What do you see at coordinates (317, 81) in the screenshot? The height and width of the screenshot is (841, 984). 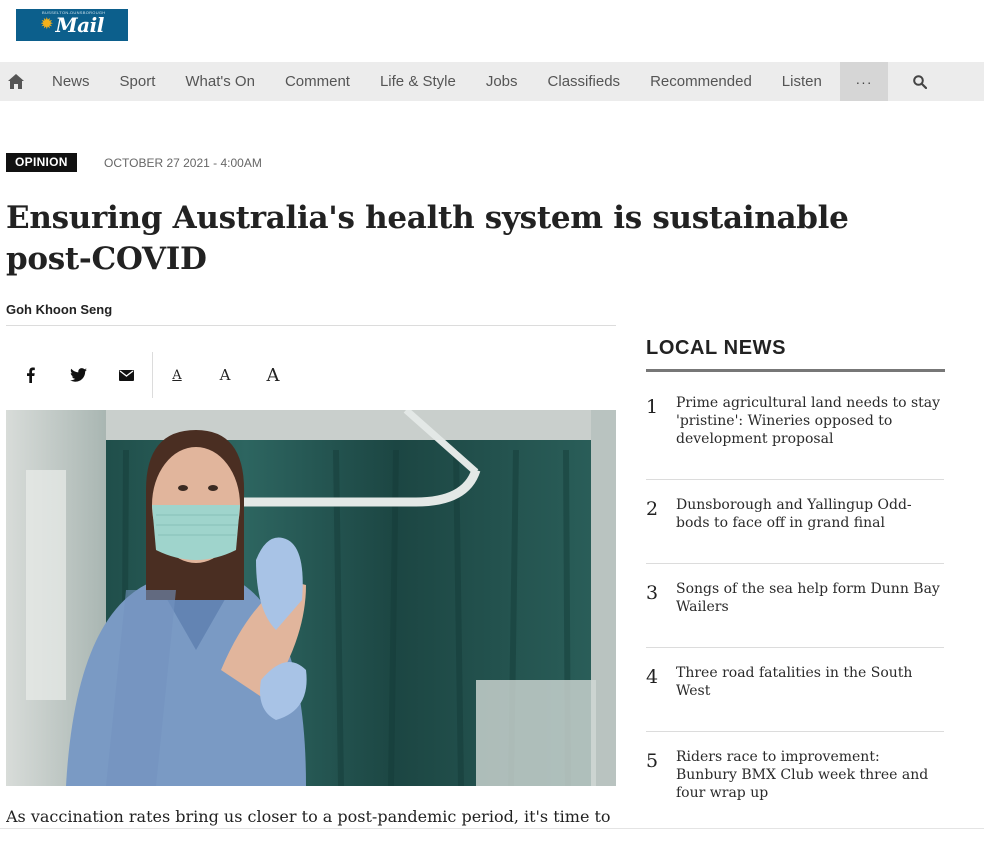 I see `nav-item-comment: Comment` at bounding box center [317, 81].